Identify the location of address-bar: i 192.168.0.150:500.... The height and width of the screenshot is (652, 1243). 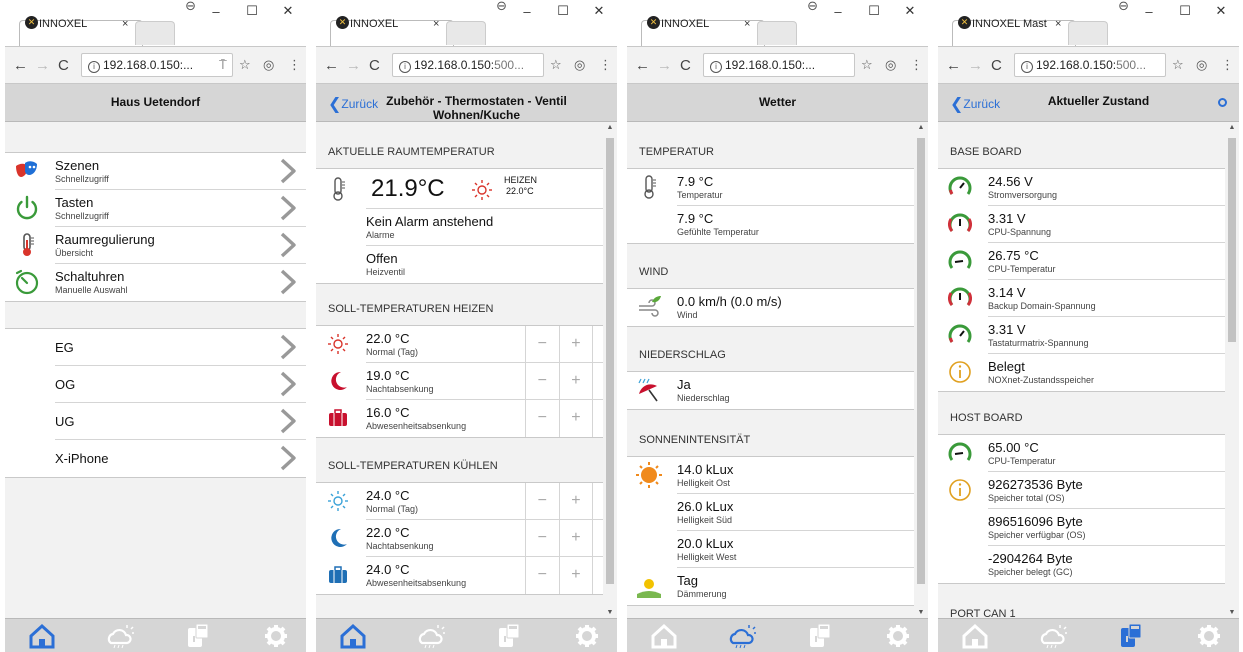
(468, 65).